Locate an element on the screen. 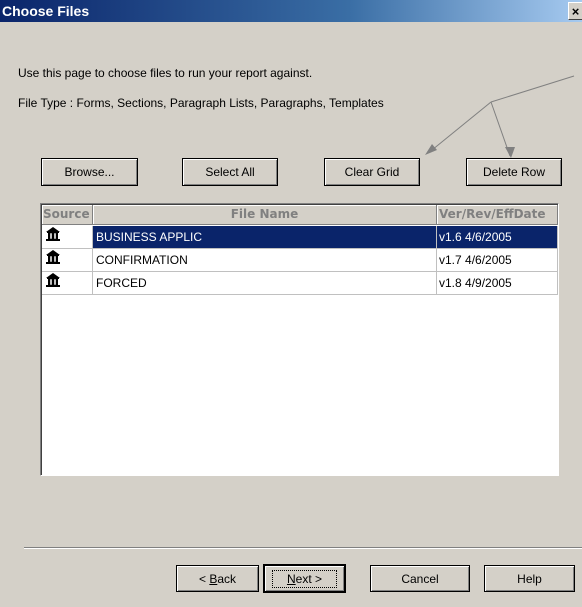 The image size is (582, 607). select-all-button: Select All is located at coordinates (230, 172).